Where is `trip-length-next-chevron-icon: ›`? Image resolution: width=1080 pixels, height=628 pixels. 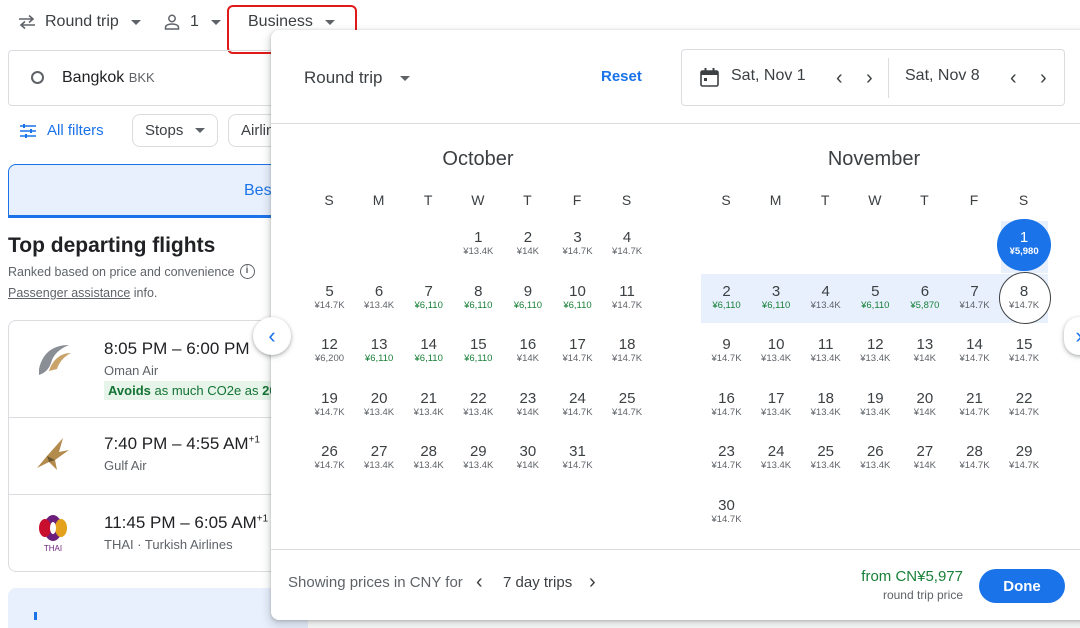 trip-length-next-chevron-icon: › is located at coordinates (592, 582).